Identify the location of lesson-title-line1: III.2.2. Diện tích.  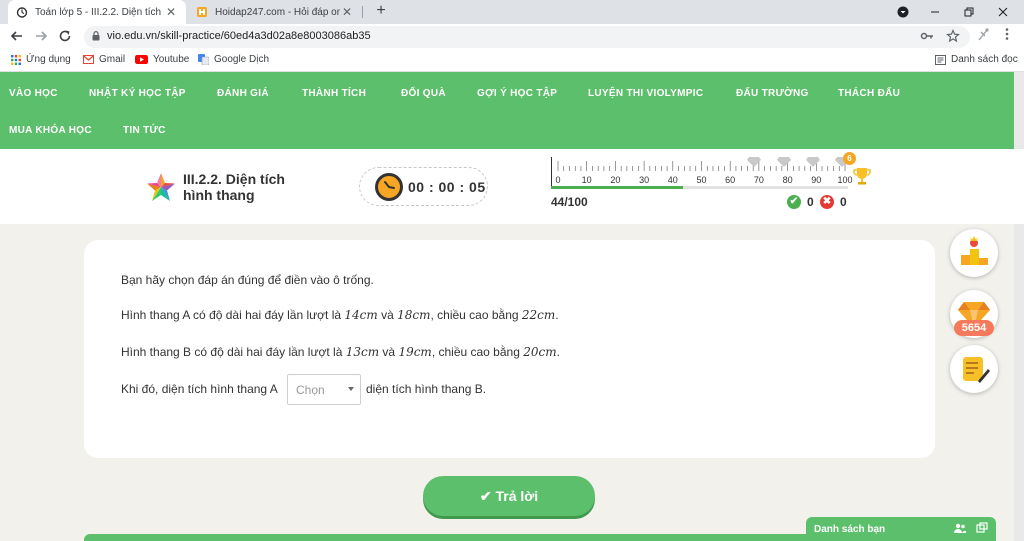
(234, 179).